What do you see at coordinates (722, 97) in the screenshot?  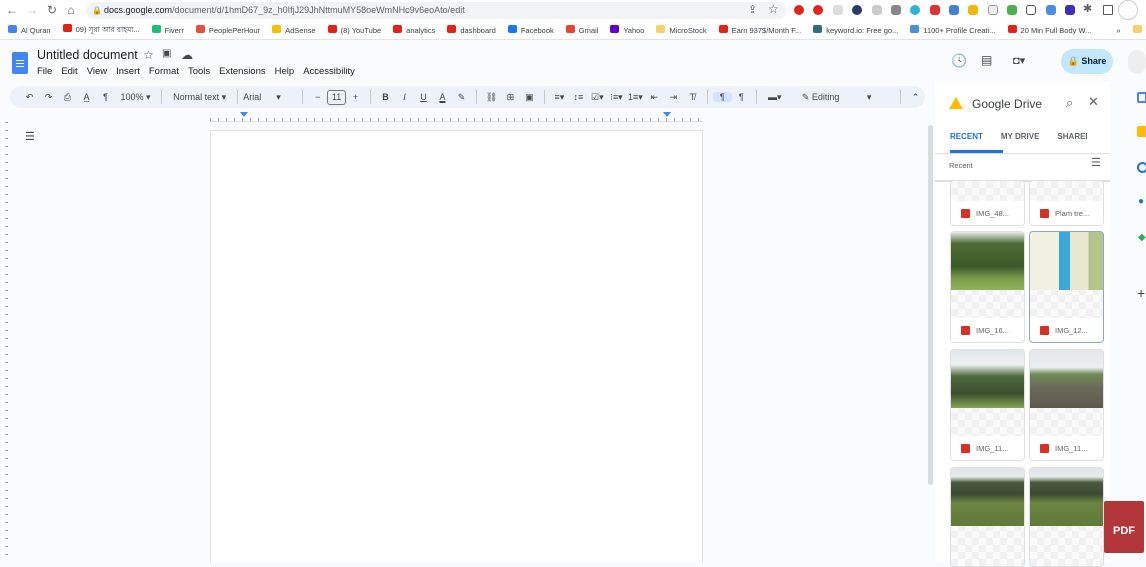 I see `ltr-icon: ¶` at bounding box center [722, 97].